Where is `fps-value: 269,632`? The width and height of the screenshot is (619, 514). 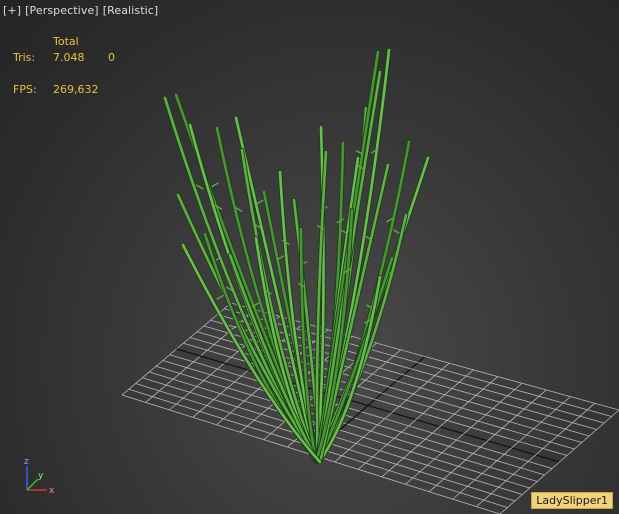 fps-value: 269,632 is located at coordinates (76, 89).